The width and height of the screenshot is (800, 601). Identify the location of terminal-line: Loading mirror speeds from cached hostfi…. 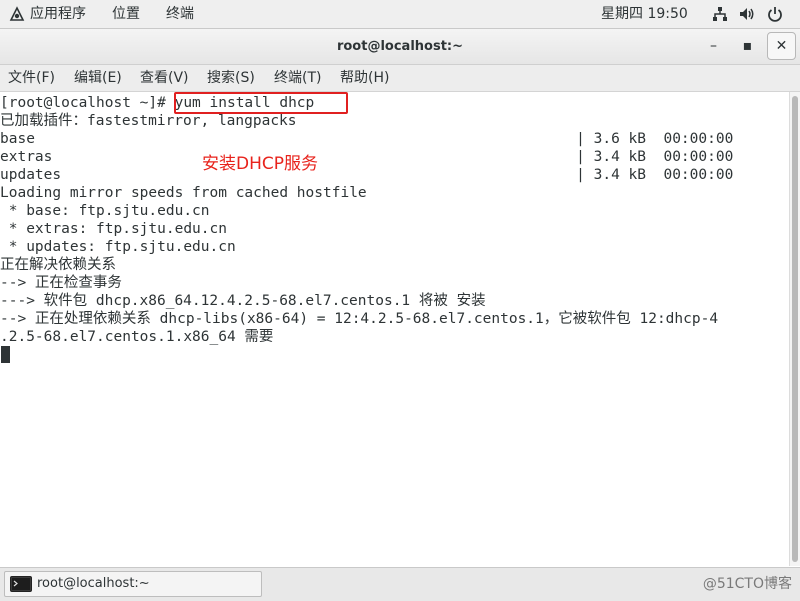
(183, 193).